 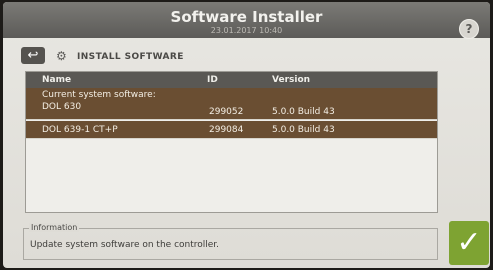 I want to click on section-title: INSTALL SOFTWARE, so click(x=130, y=57).